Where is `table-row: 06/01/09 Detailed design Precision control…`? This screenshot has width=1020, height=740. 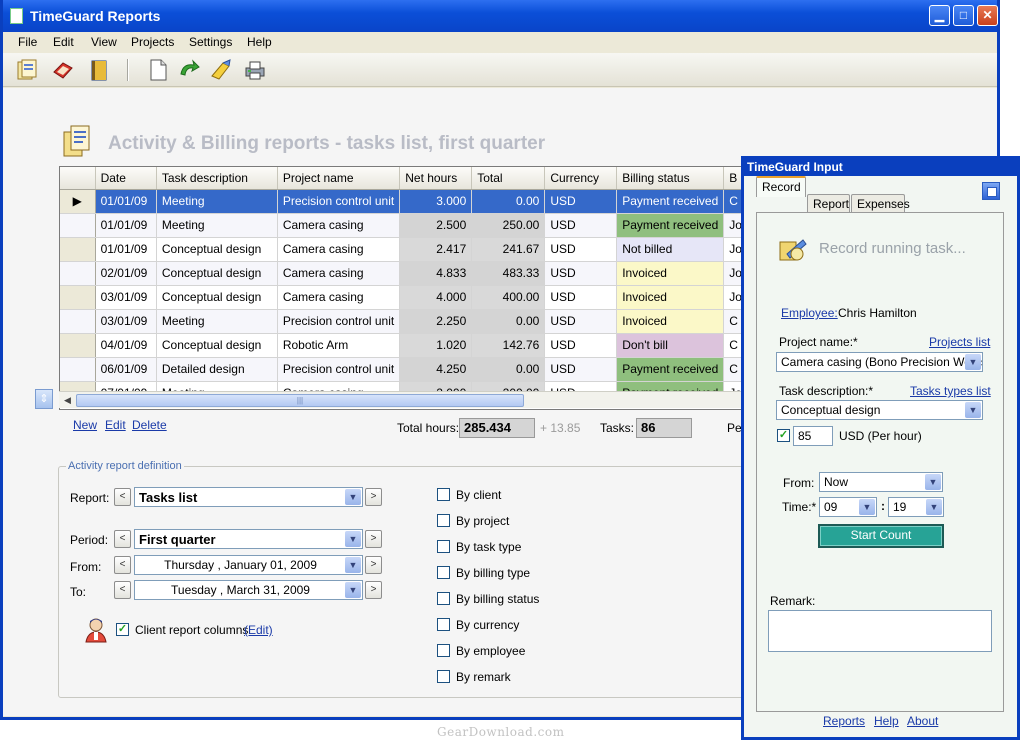 table-row: 06/01/09 Detailed design Precision control… is located at coordinates (404, 369).